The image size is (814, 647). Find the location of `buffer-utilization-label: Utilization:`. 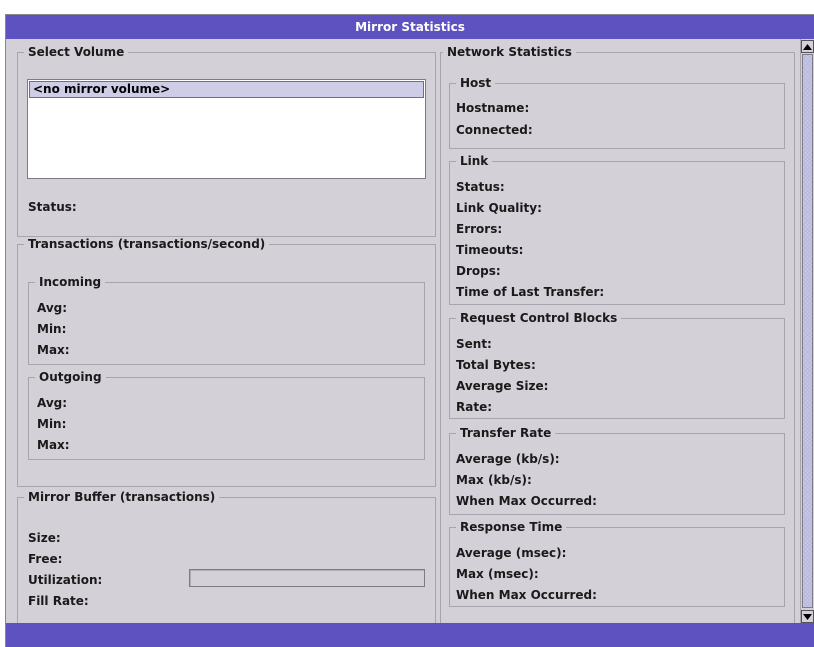

buffer-utilization-label: Utilization: is located at coordinates (65, 580).